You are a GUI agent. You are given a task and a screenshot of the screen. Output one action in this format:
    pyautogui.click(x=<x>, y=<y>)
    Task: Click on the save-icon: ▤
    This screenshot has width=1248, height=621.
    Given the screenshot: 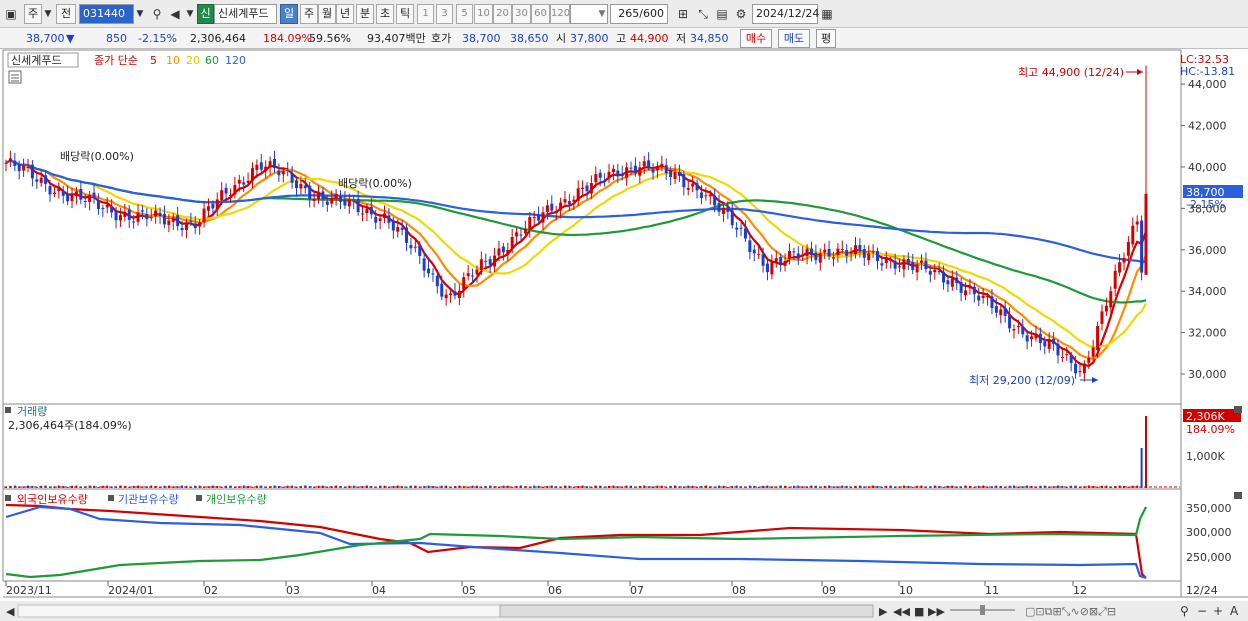 What is the action you would take?
    pyautogui.click(x=722, y=14)
    